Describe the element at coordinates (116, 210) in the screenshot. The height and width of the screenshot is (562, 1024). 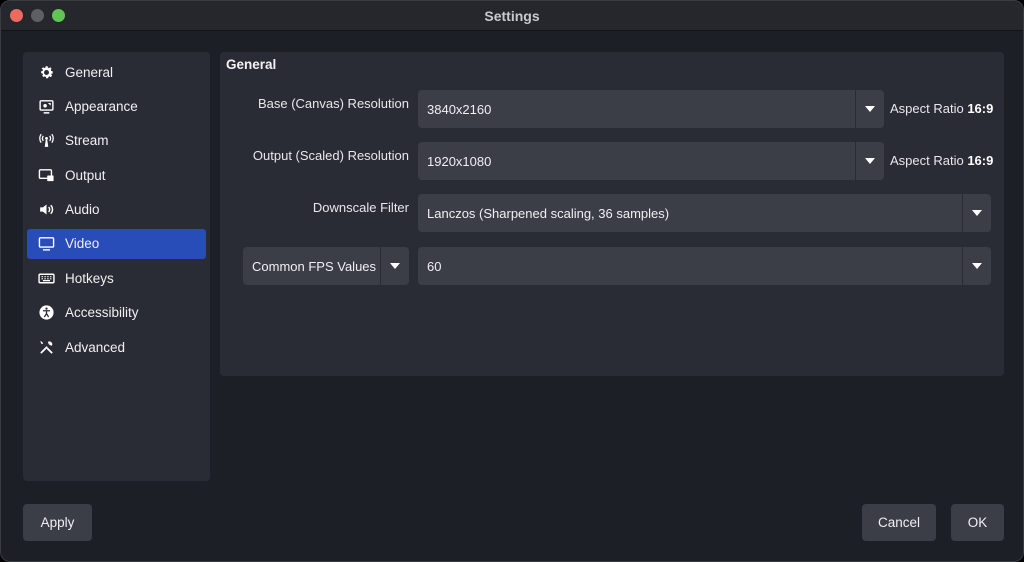
I see `sidebar-item-audio: Audio` at that location.